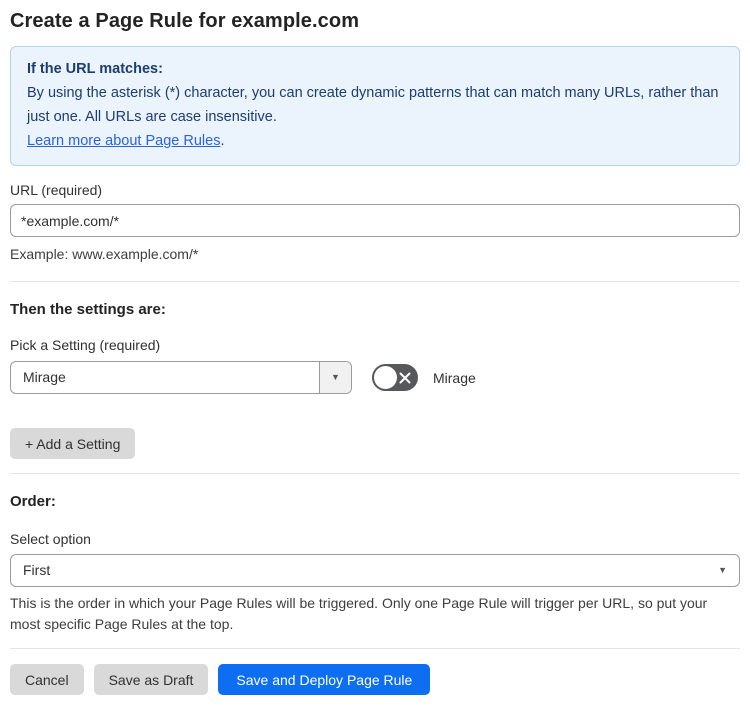  Describe the element at coordinates (185, 21) in the screenshot. I see `page-title: Create a Page Rule for example.com` at that location.